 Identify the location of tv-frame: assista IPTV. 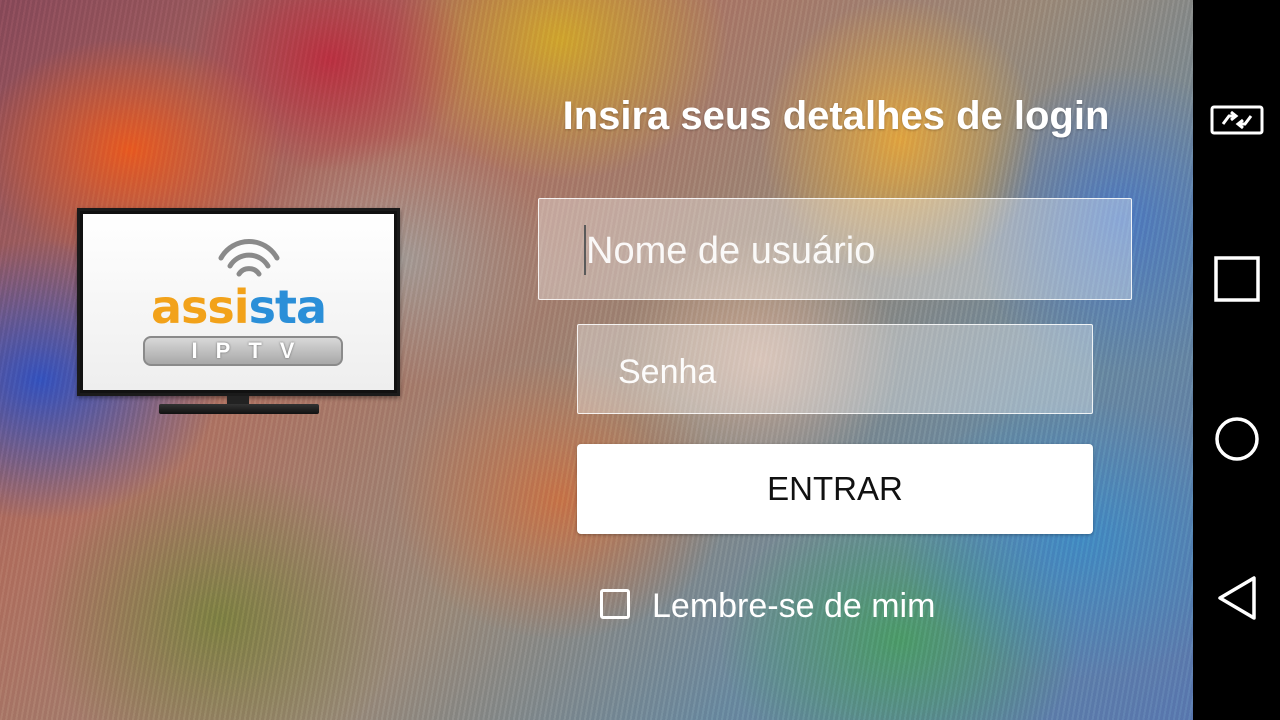
(238, 302).